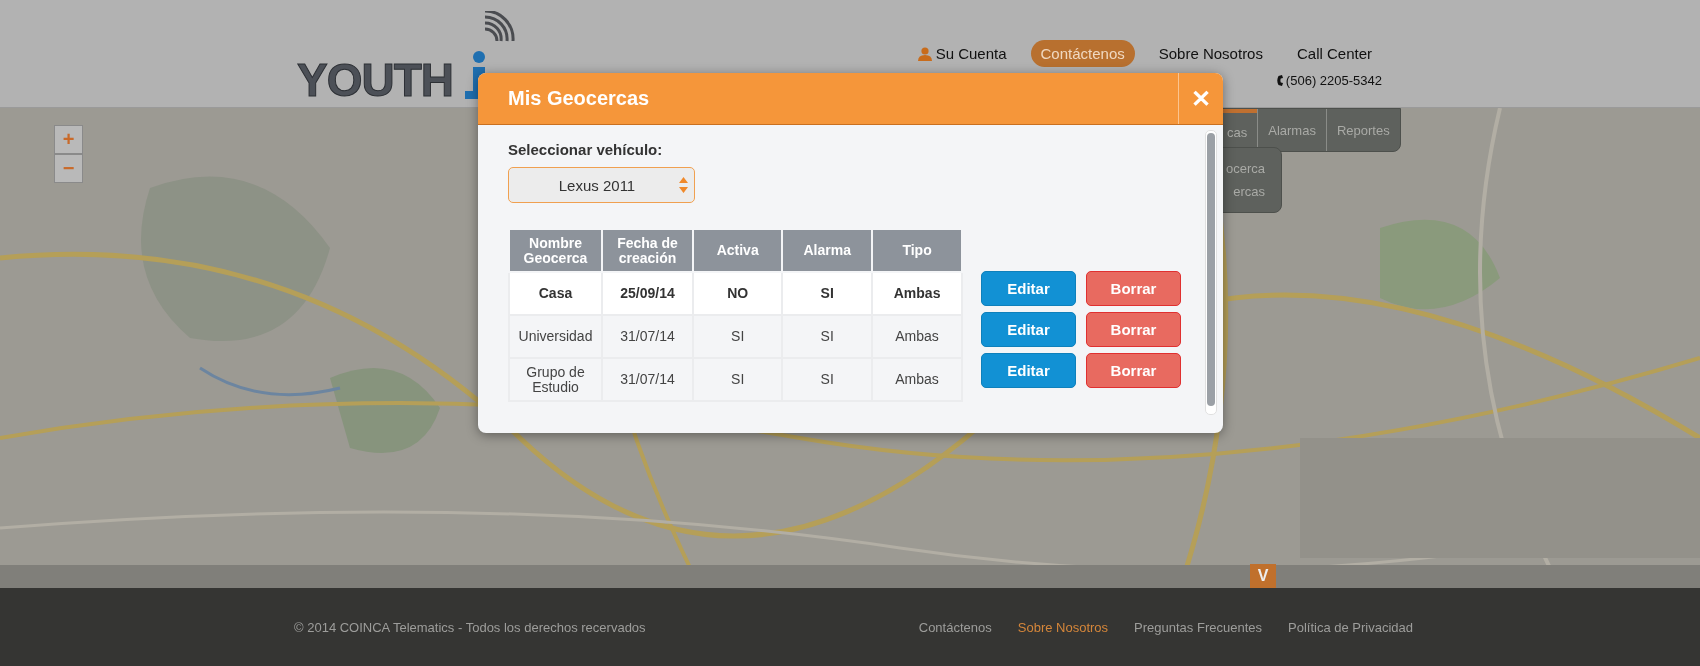  What do you see at coordinates (1063, 627) in the screenshot?
I see `footer-link: Sobre Nosotros` at bounding box center [1063, 627].